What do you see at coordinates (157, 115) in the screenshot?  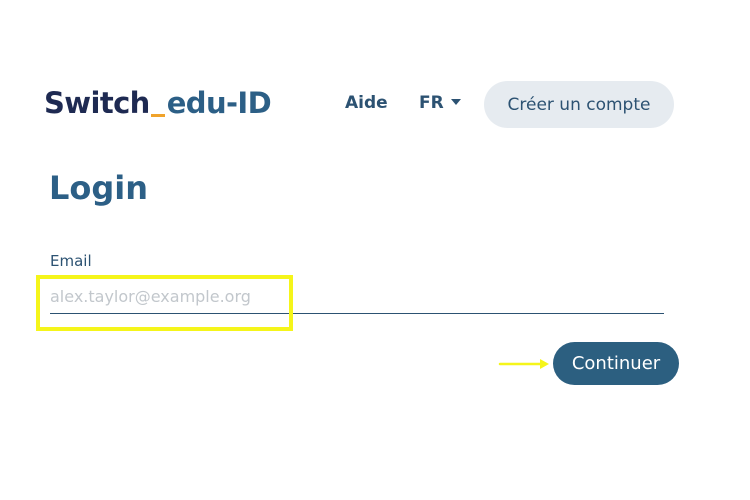 I see `logo-underscore` at bounding box center [157, 115].